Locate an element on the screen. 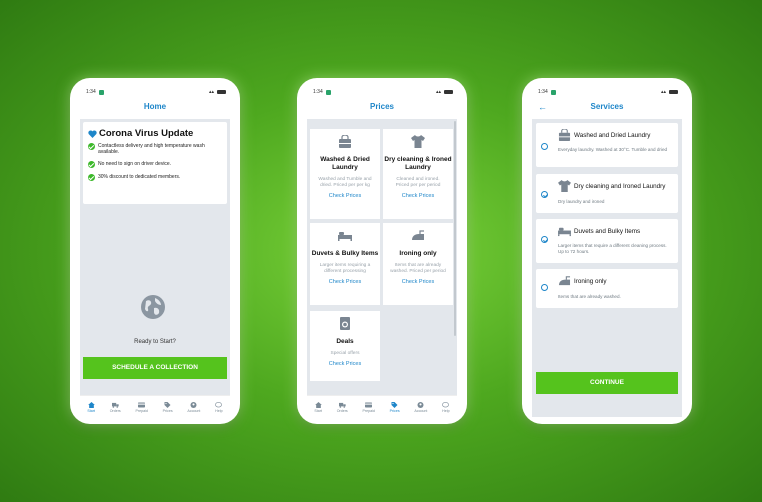  service-title: Dry cleaning and Ironed Laundry is located at coordinates (620, 186).